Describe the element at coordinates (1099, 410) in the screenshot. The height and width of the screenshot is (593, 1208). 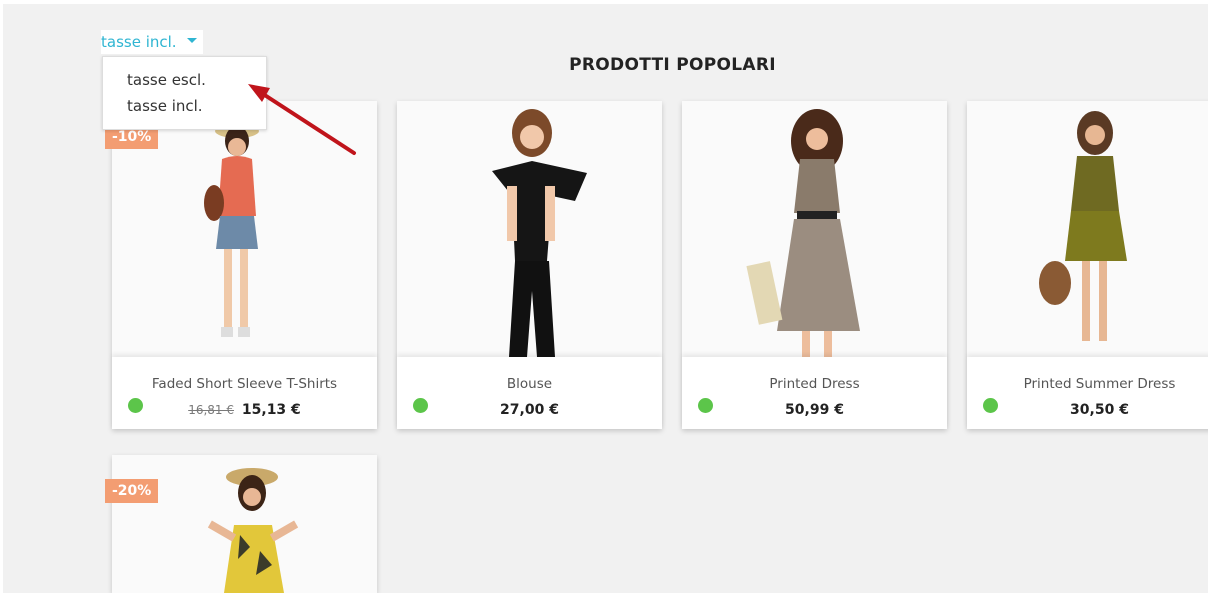
I see `product-price: 30,50 €` at that location.